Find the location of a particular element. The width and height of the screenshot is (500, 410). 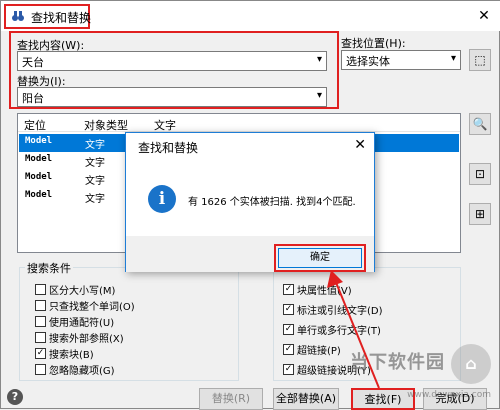

option-match-case: 区分大小写(M) is located at coordinates (75, 289).